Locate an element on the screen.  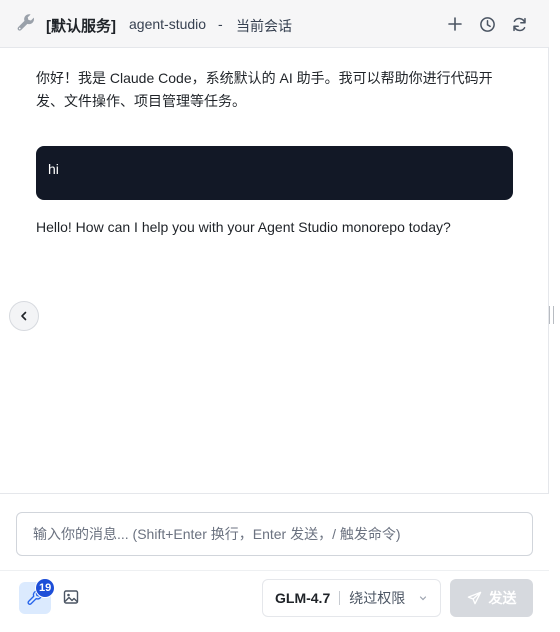
send-button: 发送 is located at coordinates (491, 598).